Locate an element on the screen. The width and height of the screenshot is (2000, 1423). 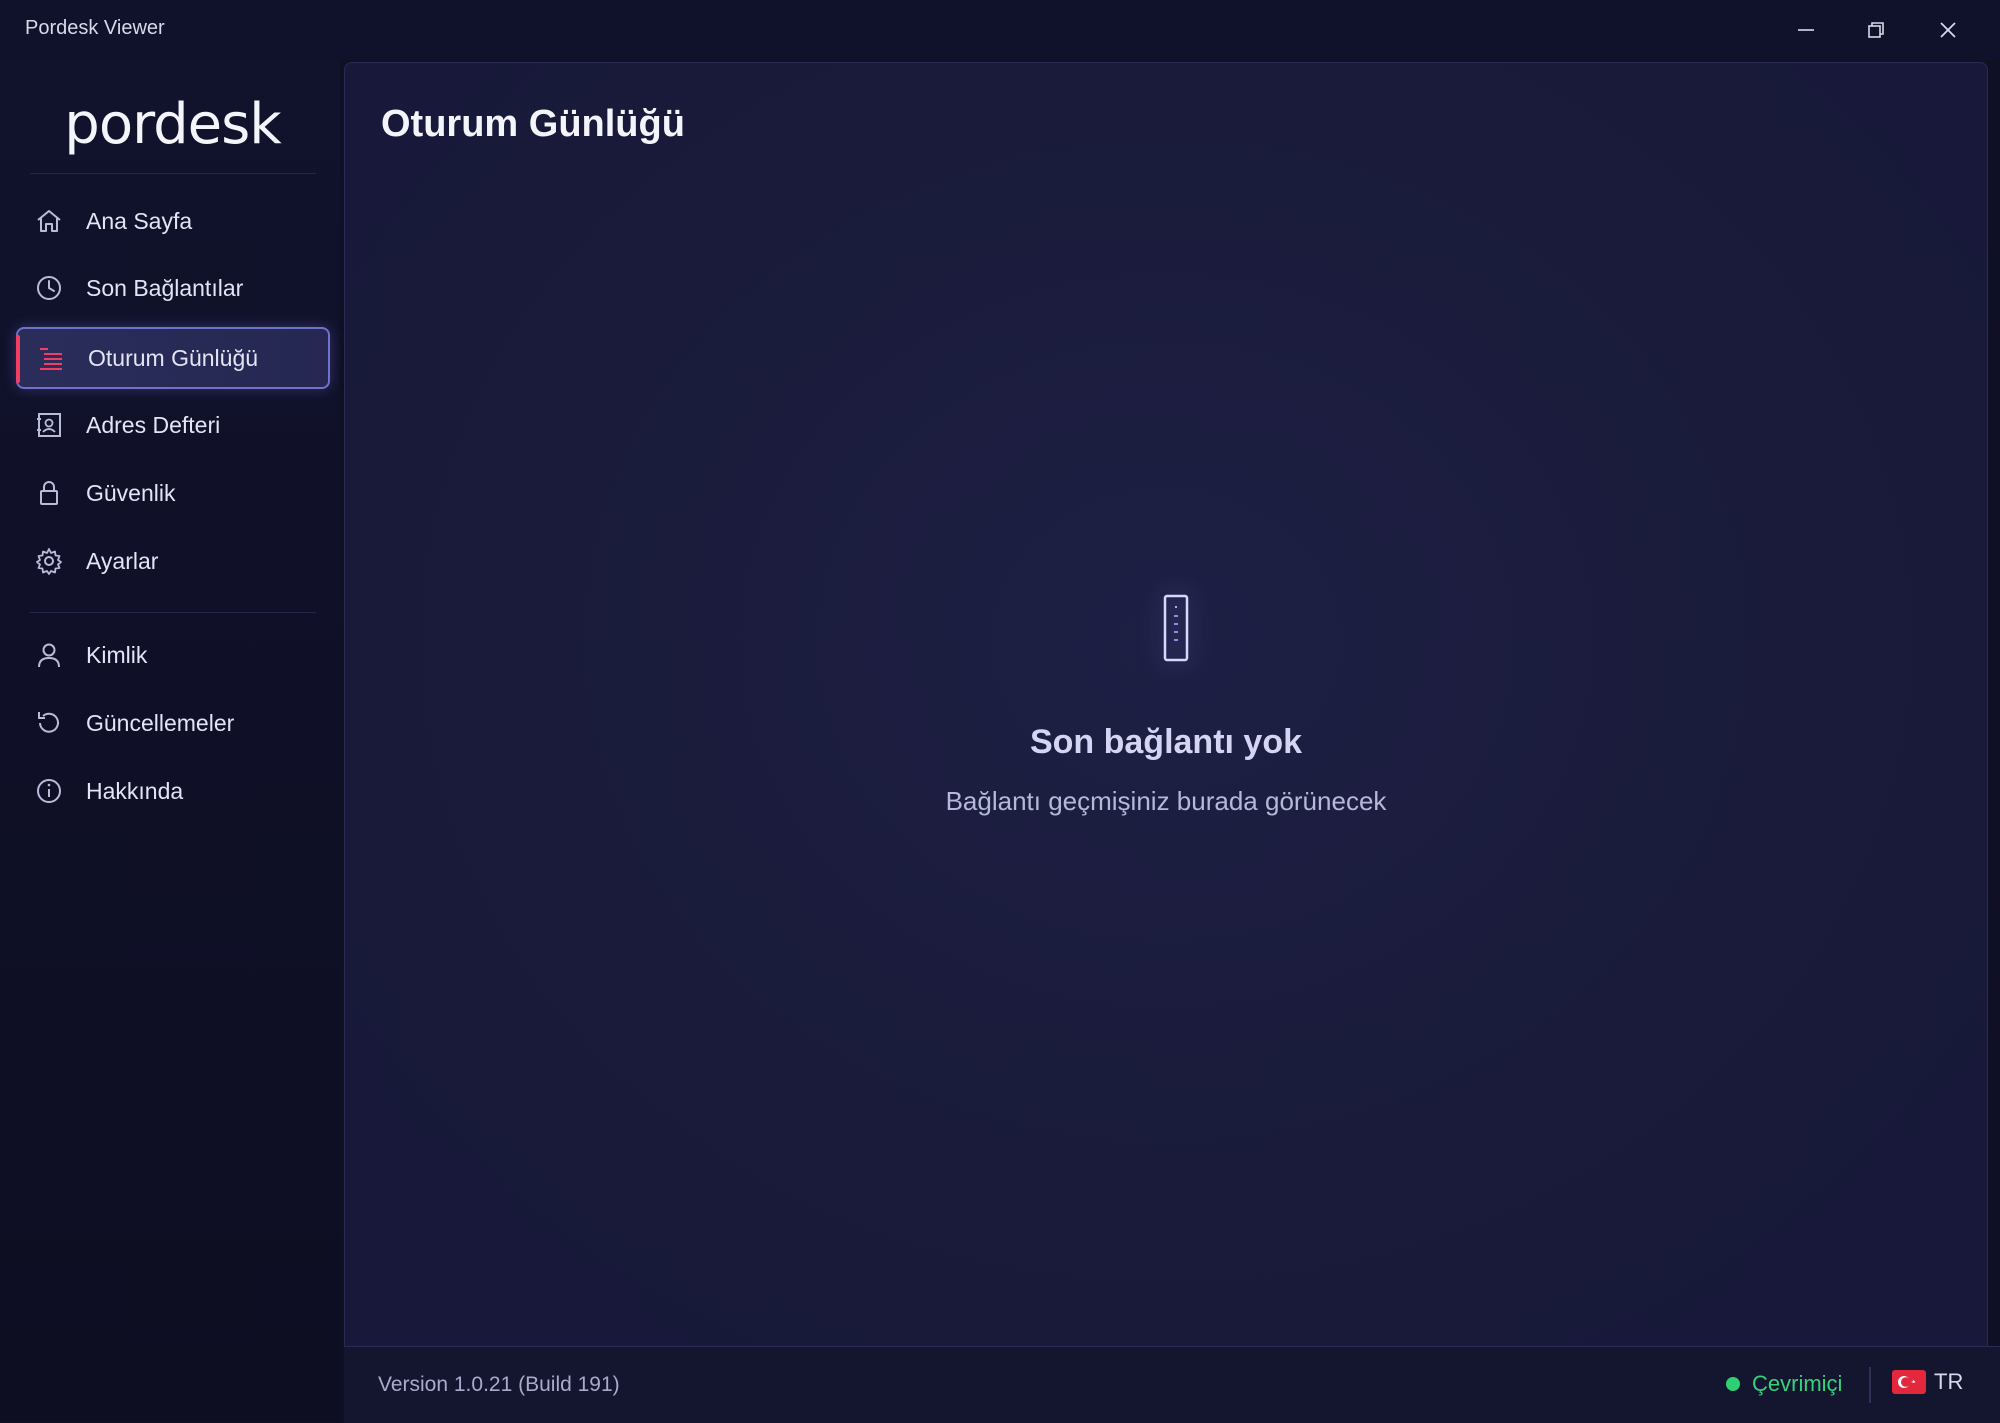
page-title: Oturum Günlüğü is located at coordinates (533, 124).